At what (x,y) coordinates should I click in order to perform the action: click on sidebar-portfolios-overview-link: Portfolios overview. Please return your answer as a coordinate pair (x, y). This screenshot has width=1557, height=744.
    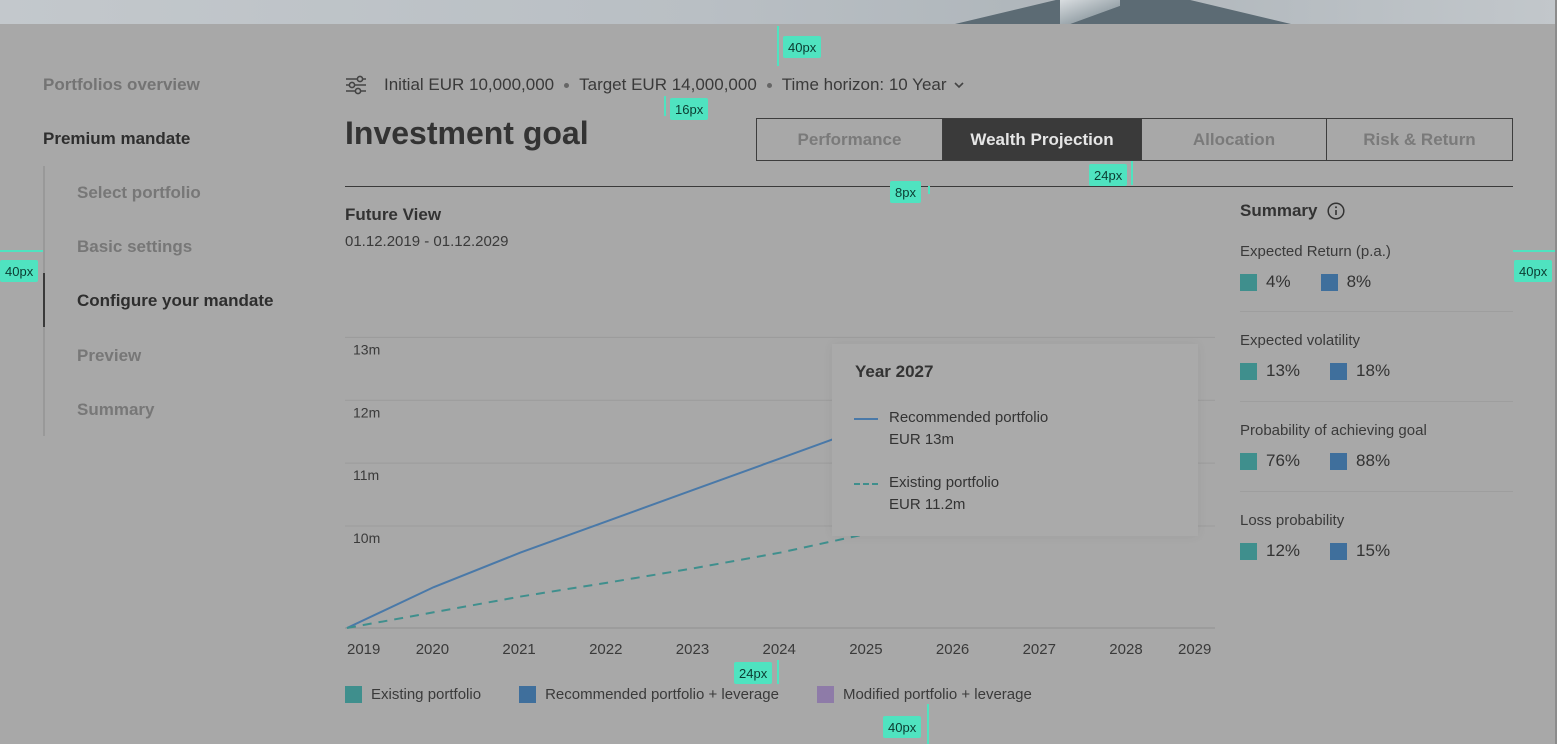
    Looking at the image, I should click on (121, 85).